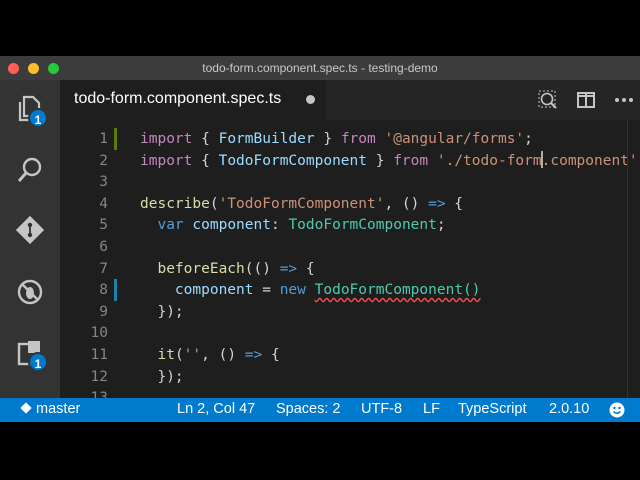  I want to click on explorer-button: 1, so click(30, 108).